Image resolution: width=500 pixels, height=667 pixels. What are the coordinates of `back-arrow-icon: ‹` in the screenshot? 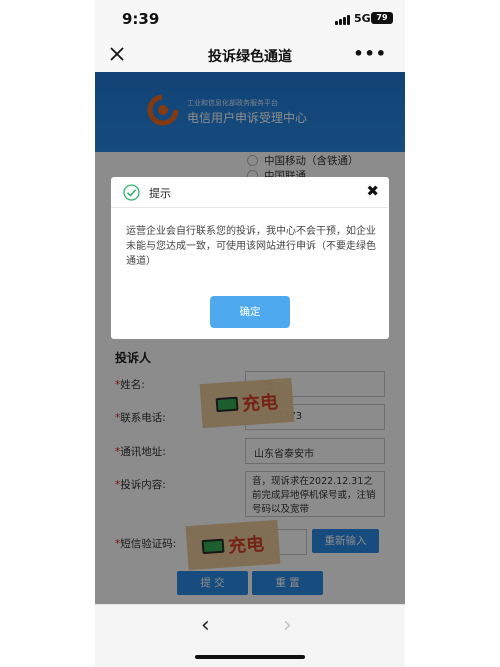 It's located at (205, 625).